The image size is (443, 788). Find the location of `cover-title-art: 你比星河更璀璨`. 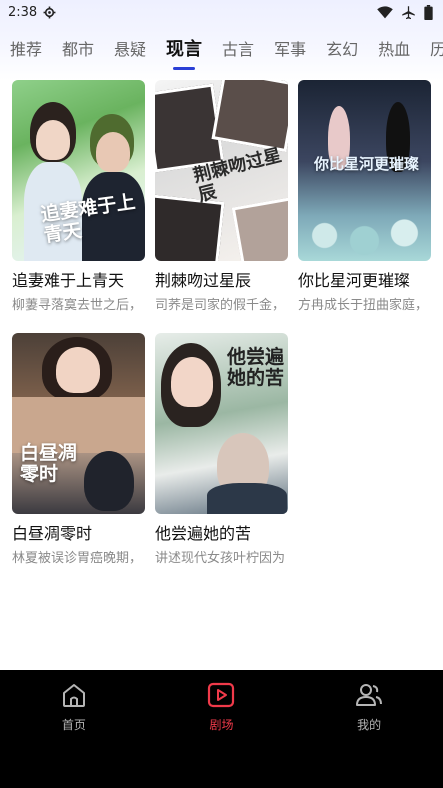

cover-title-art: 你比星河更璀璨 is located at coordinates (367, 164).